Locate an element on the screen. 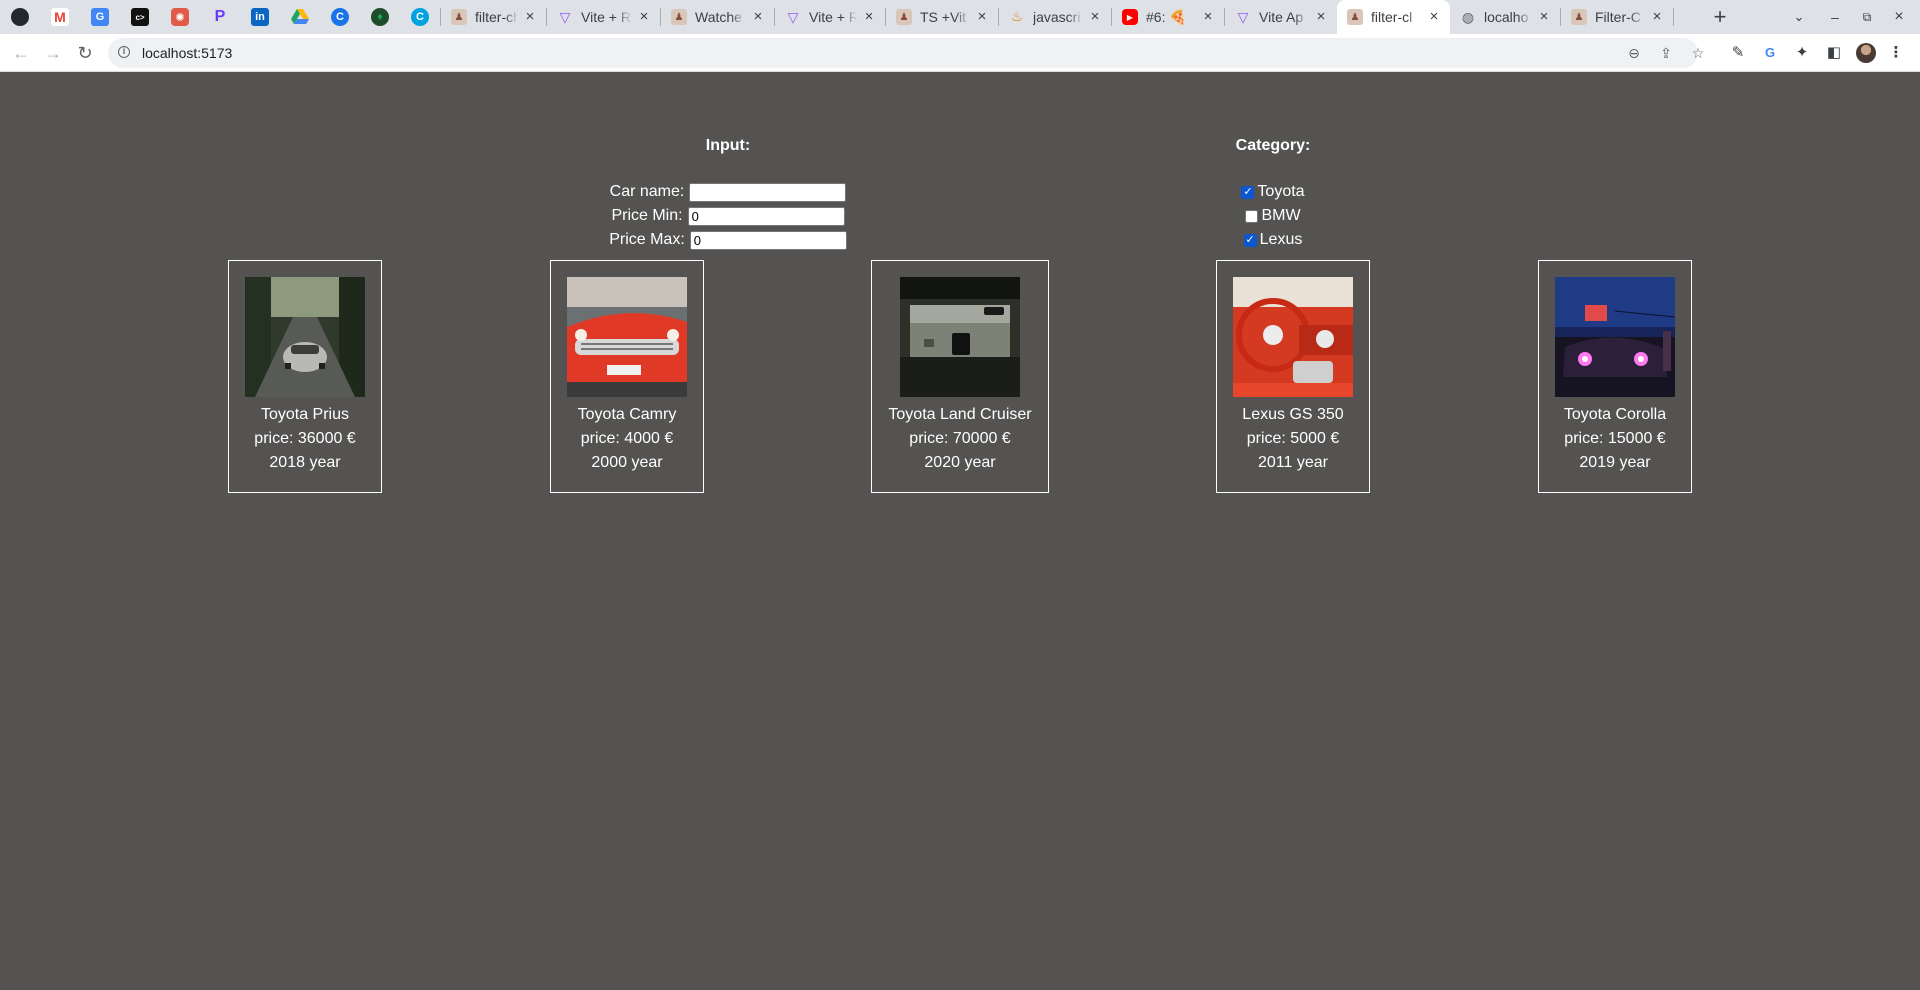 The height and width of the screenshot is (990, 1920). browser-tab: ♟ TS +Vit × is located at coordinates (942, 17).